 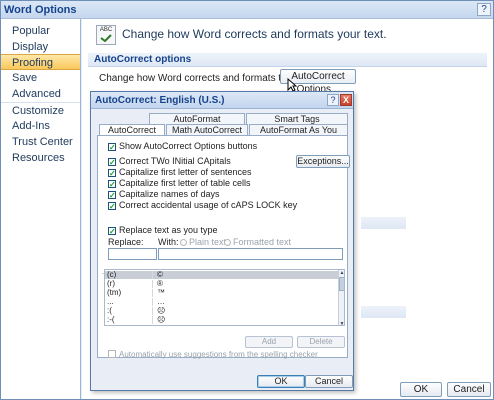 I want to click on entry-to: ™, so click(x=161, y=293).